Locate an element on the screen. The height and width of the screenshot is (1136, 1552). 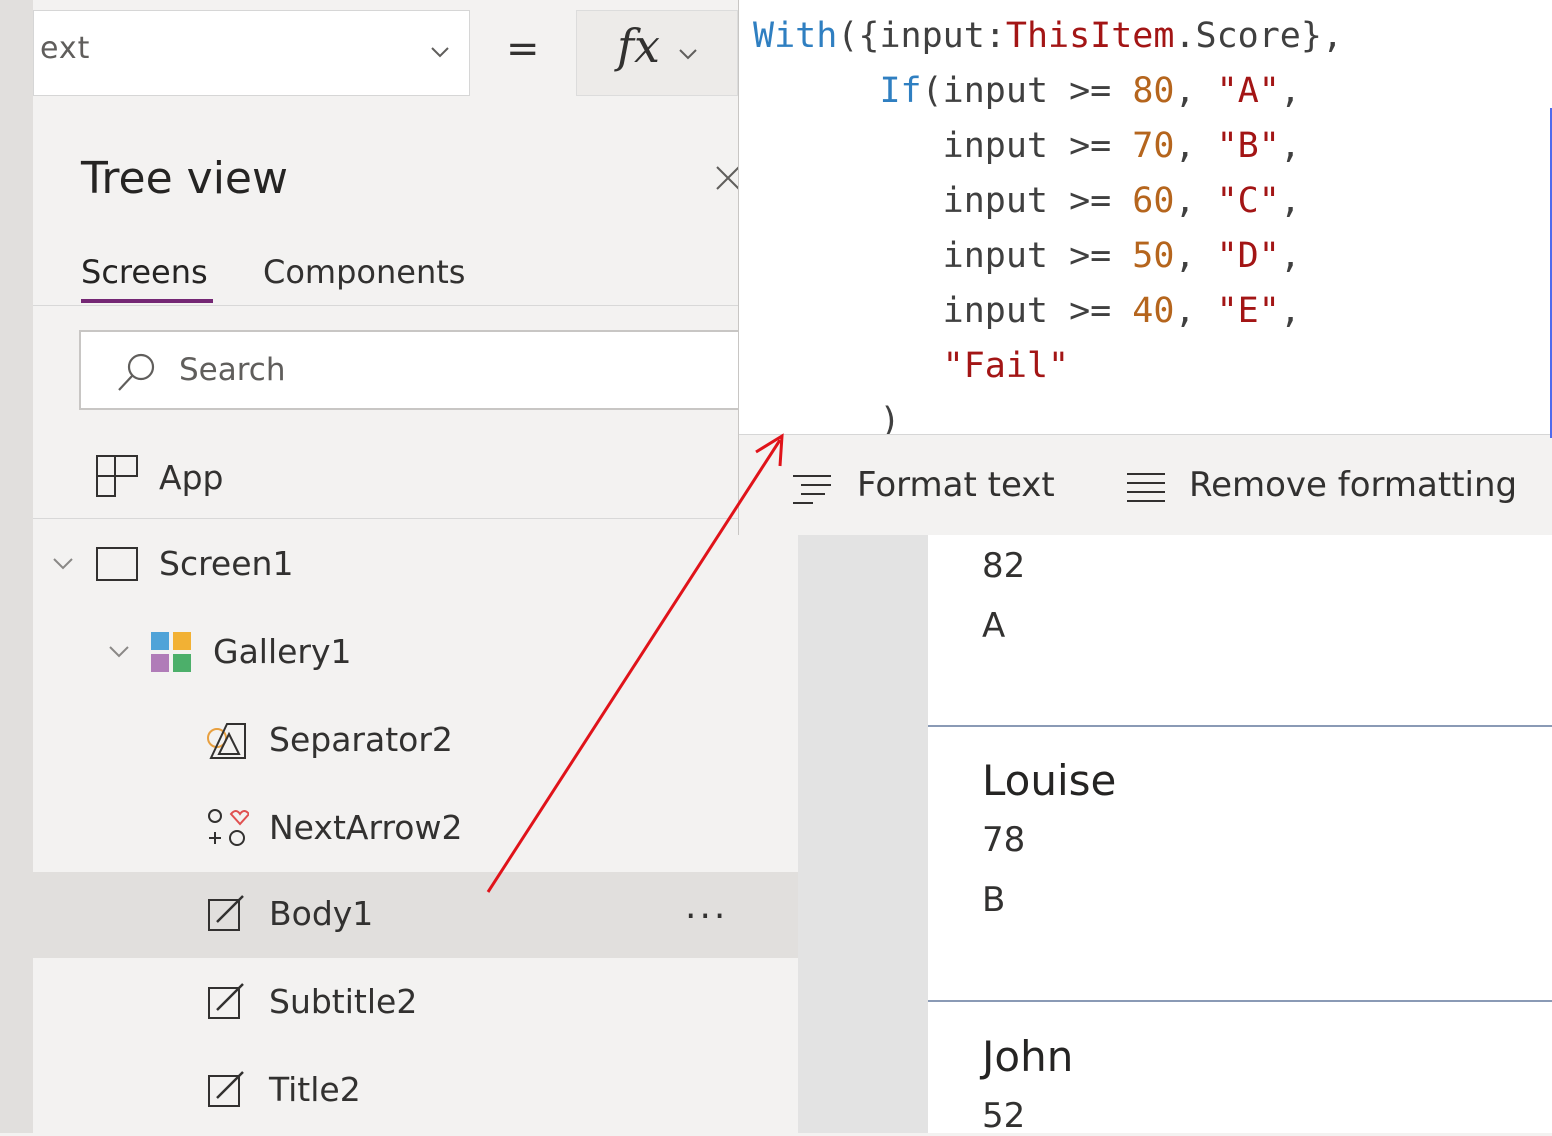
formula-token: "B" is located at coordinates (1248, 146).